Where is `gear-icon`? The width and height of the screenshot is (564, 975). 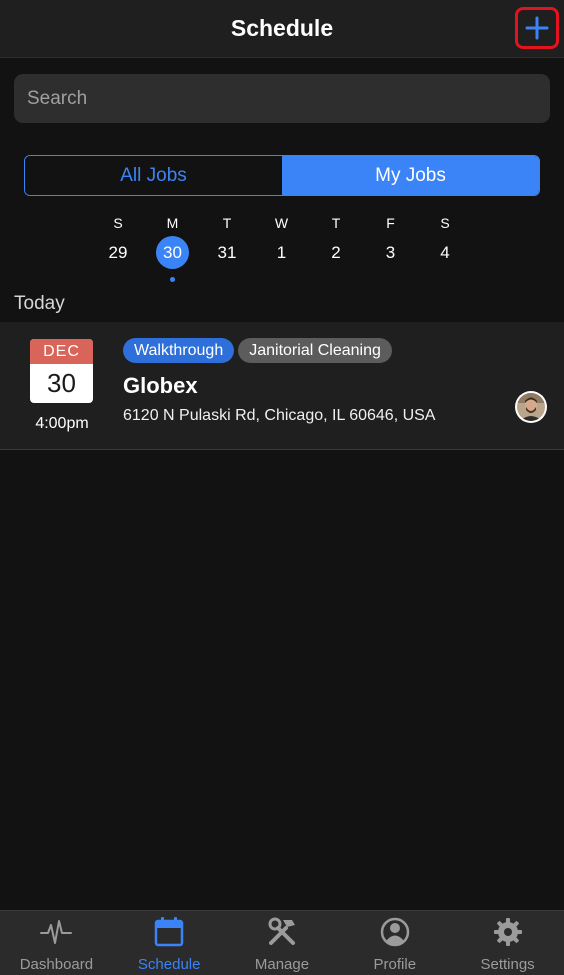
gear-icon is located at coordinates (508, 932).